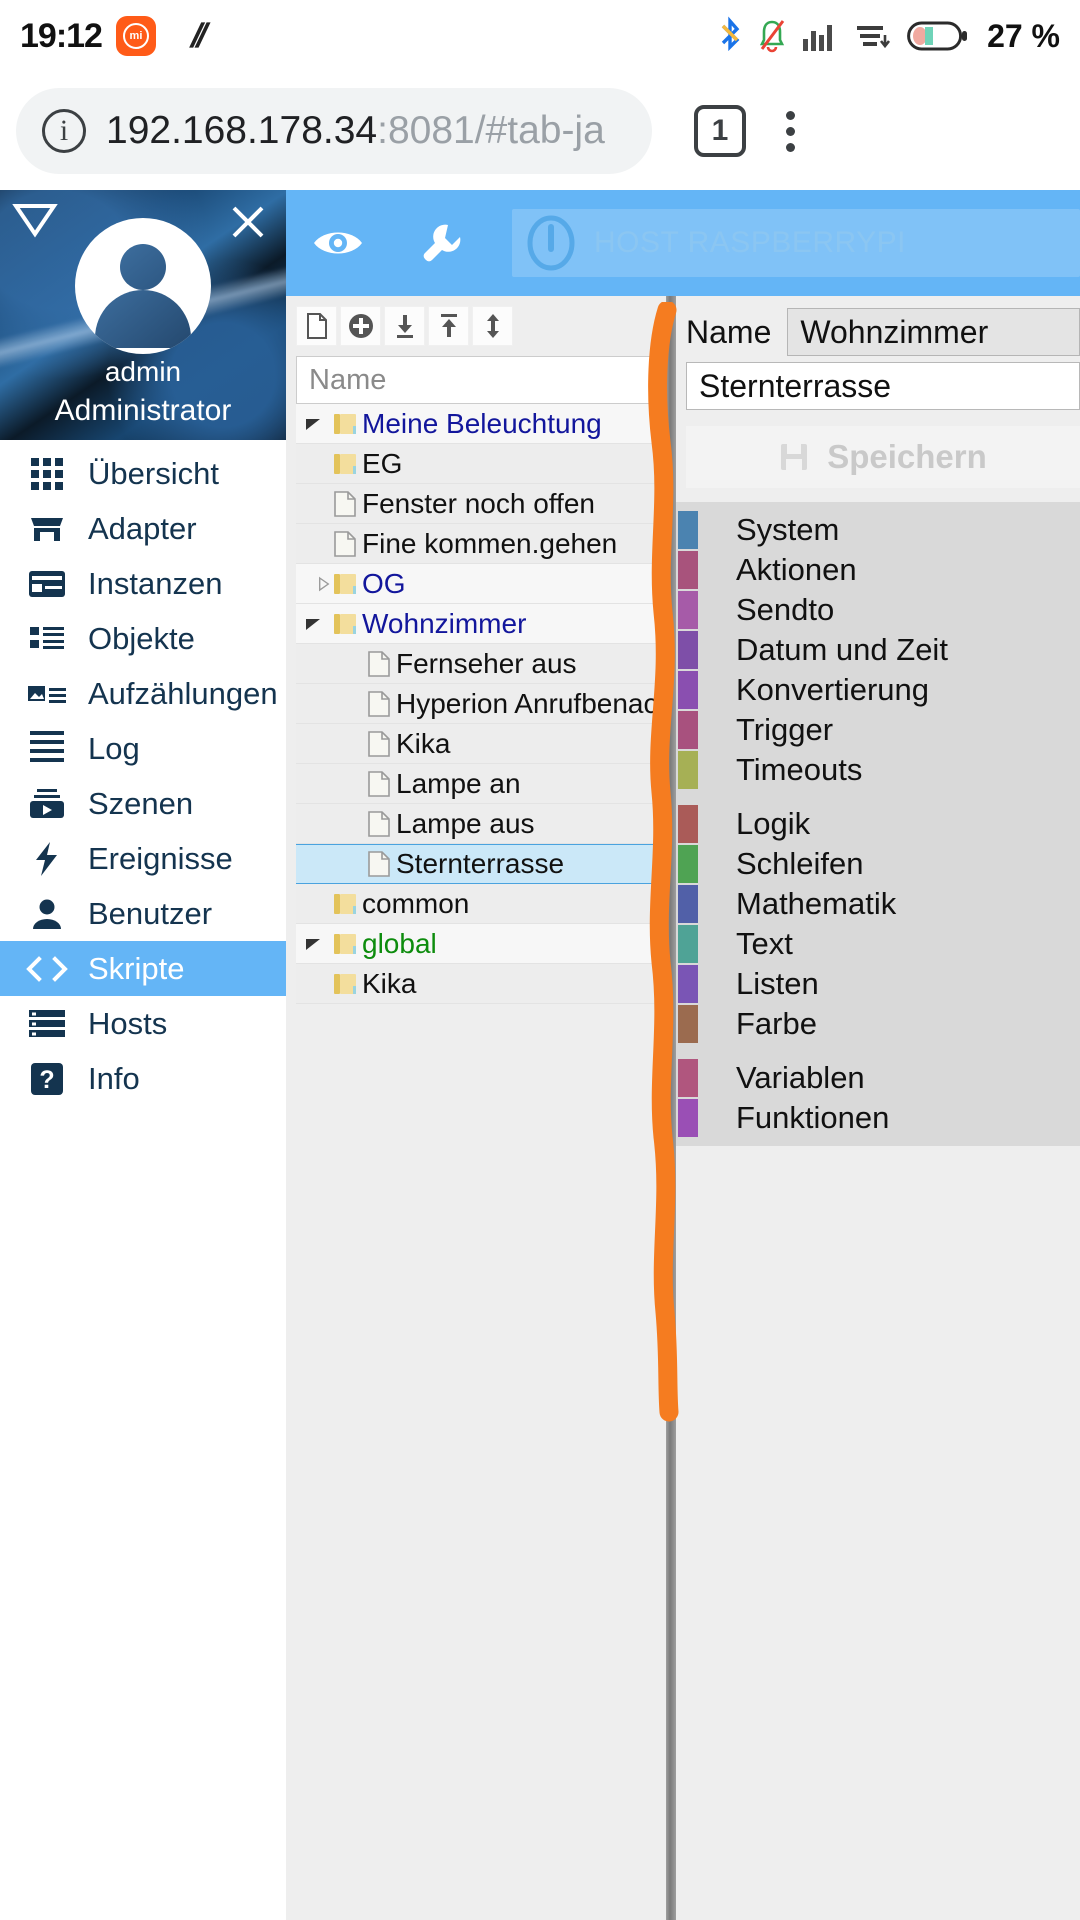 The image size is (1080, 1920). Describe the element at coordinates (476, 464) in the screenshot. I see `tree-row: EG` at that location.